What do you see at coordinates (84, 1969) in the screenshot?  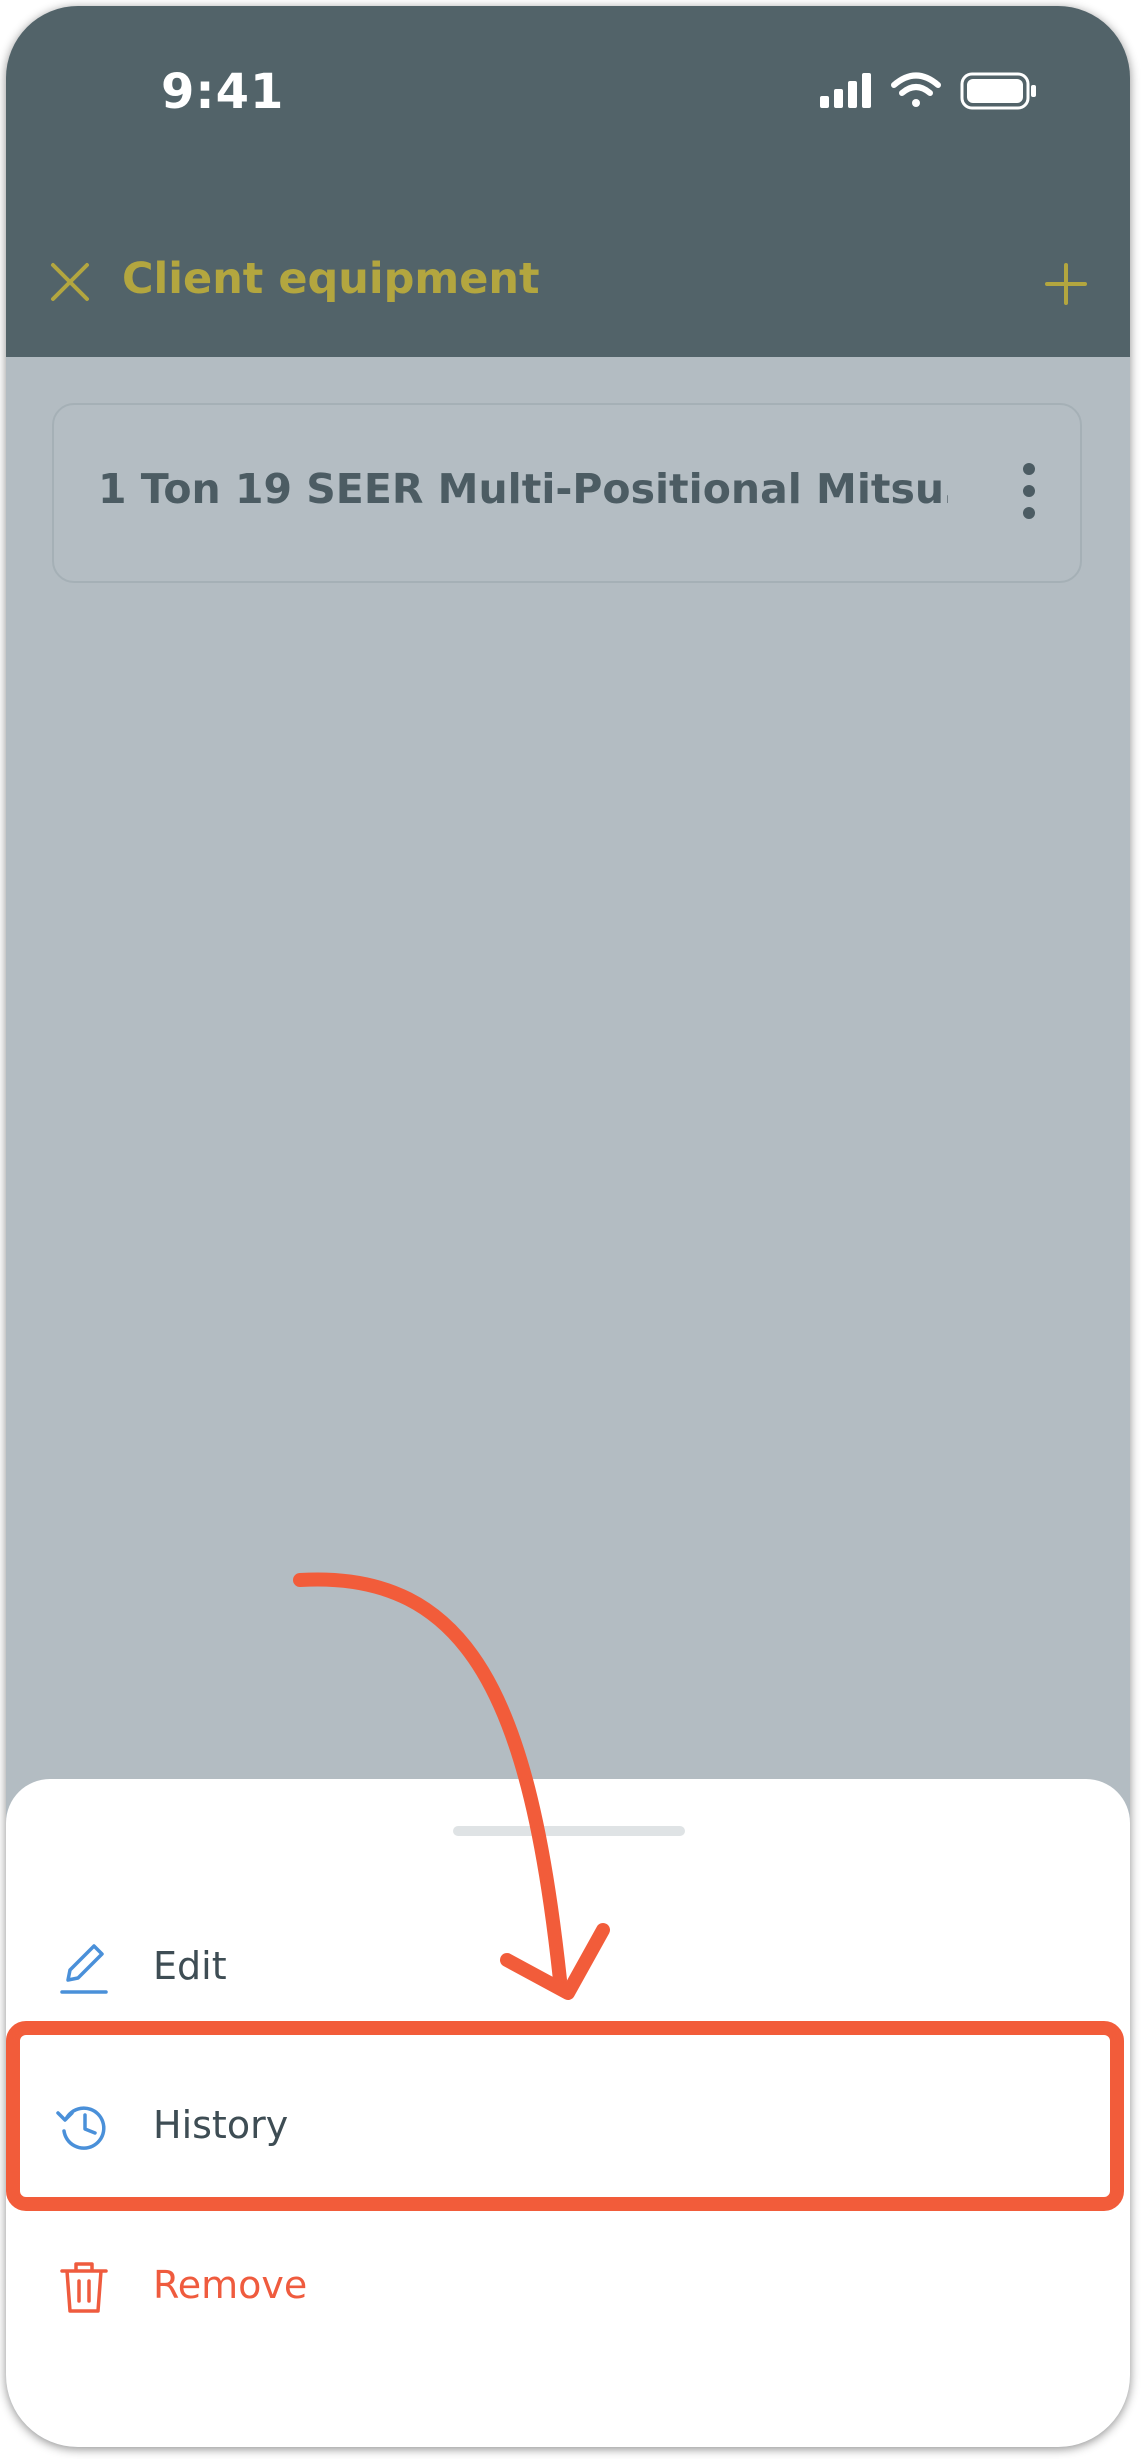 I see `pencil-icon` at bounding box center [84, 1969].